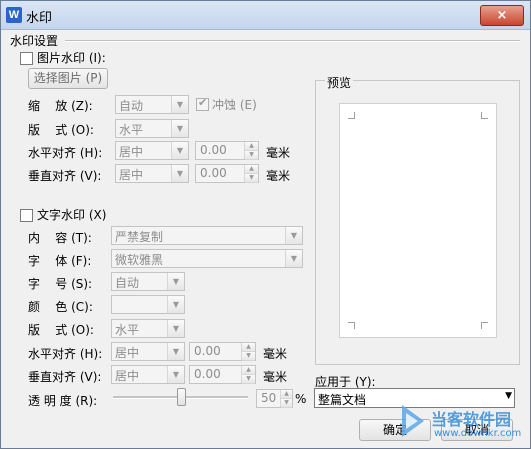  What do you see at coordinates (65, 377) in the screenshot?
I see `text-valign-label: 垂直对齐 (V):` at bounding box center [65, 377].